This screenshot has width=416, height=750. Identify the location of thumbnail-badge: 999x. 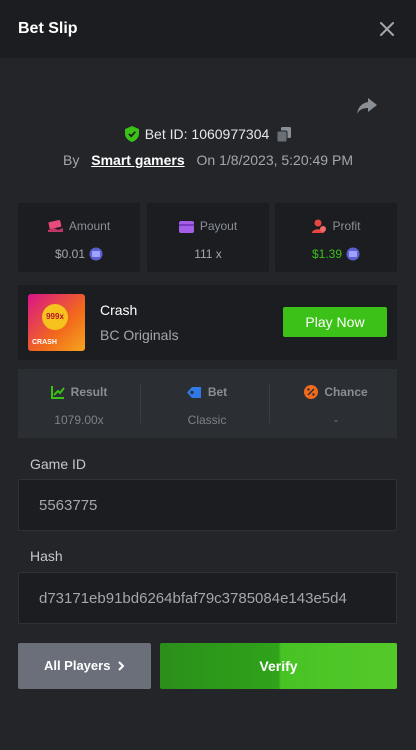
(55, 316).